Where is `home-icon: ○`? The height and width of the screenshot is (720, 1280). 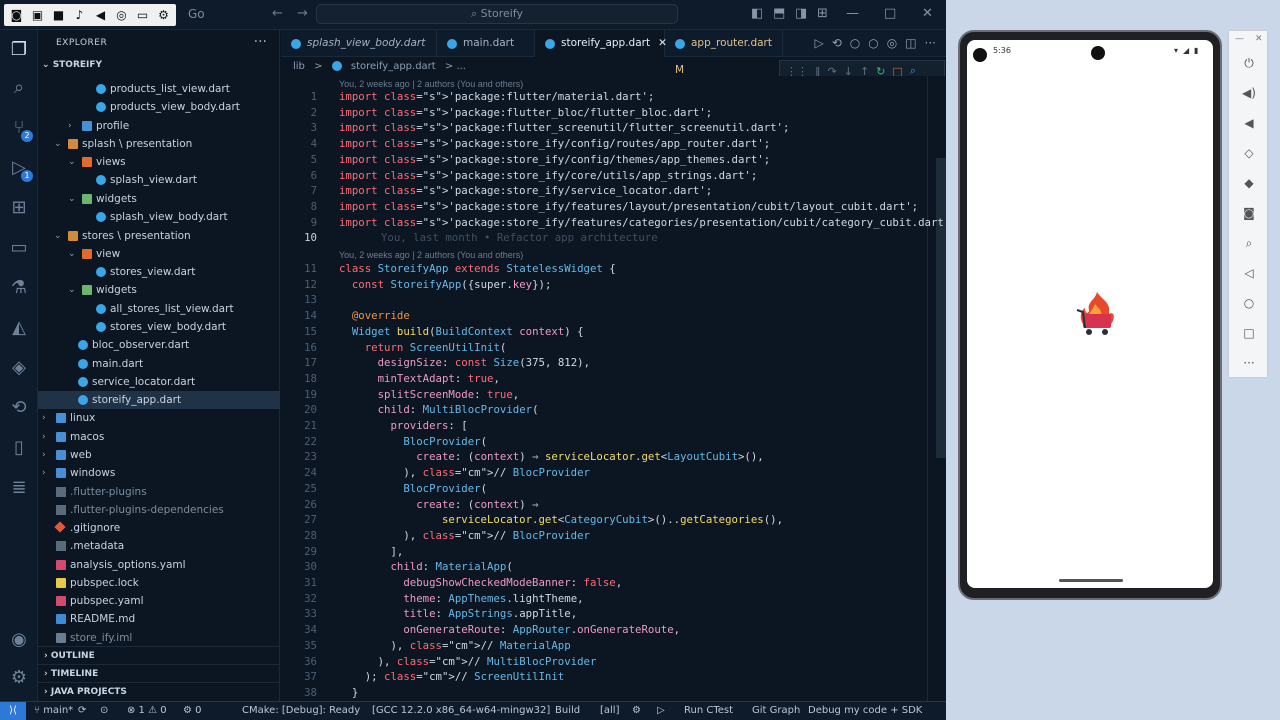
home-icon: ○ is located at coordinates (1249, 303).